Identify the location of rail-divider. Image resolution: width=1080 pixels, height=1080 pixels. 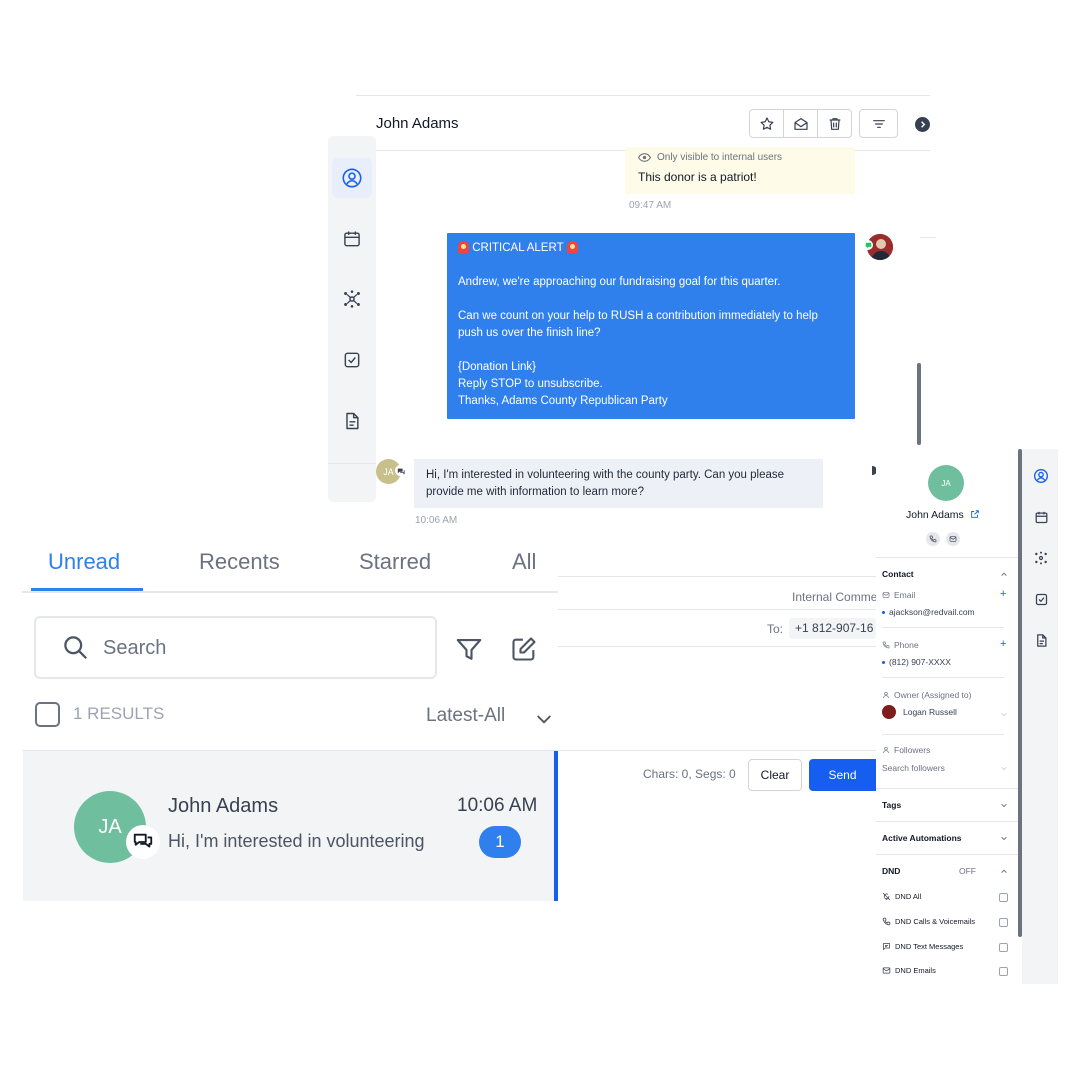
(352, 463).